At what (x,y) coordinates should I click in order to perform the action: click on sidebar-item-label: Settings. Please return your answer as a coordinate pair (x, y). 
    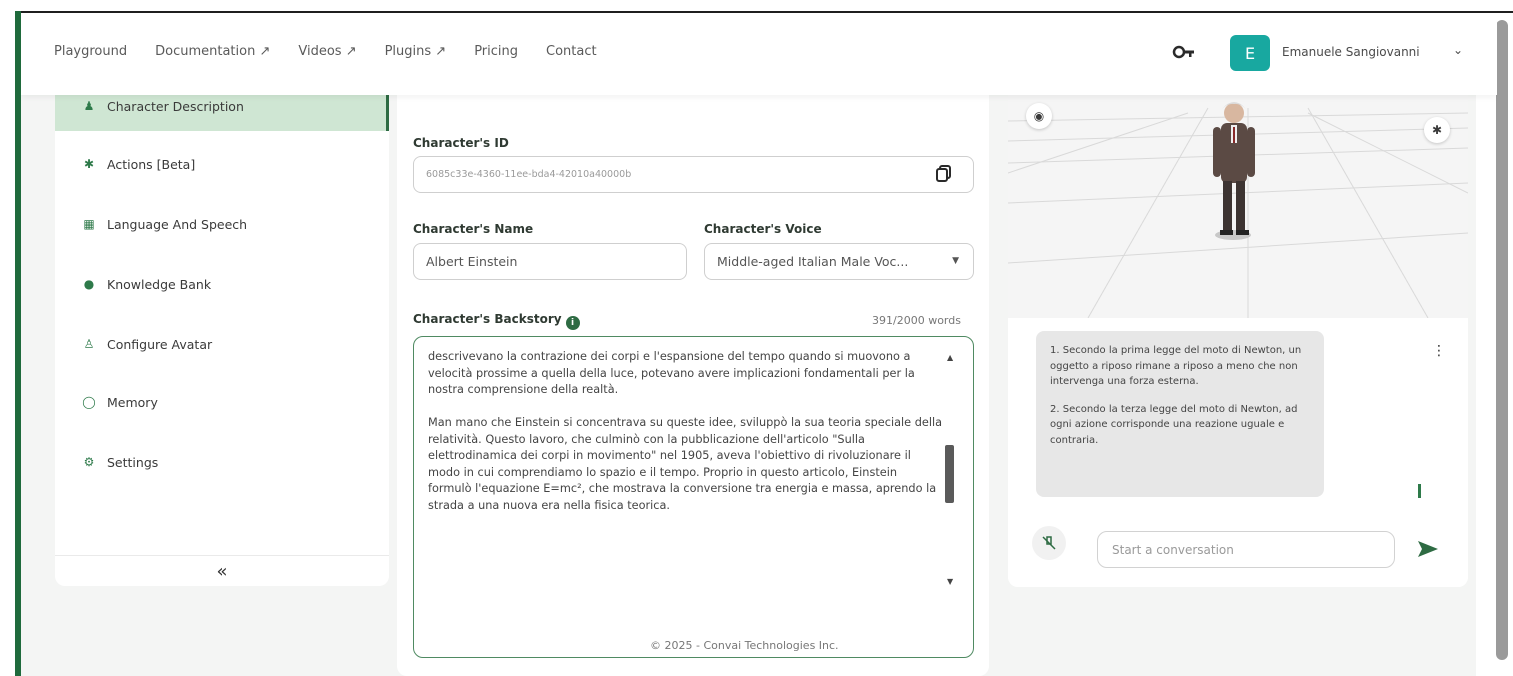
    Looking at the image, I should click on (133, 462).